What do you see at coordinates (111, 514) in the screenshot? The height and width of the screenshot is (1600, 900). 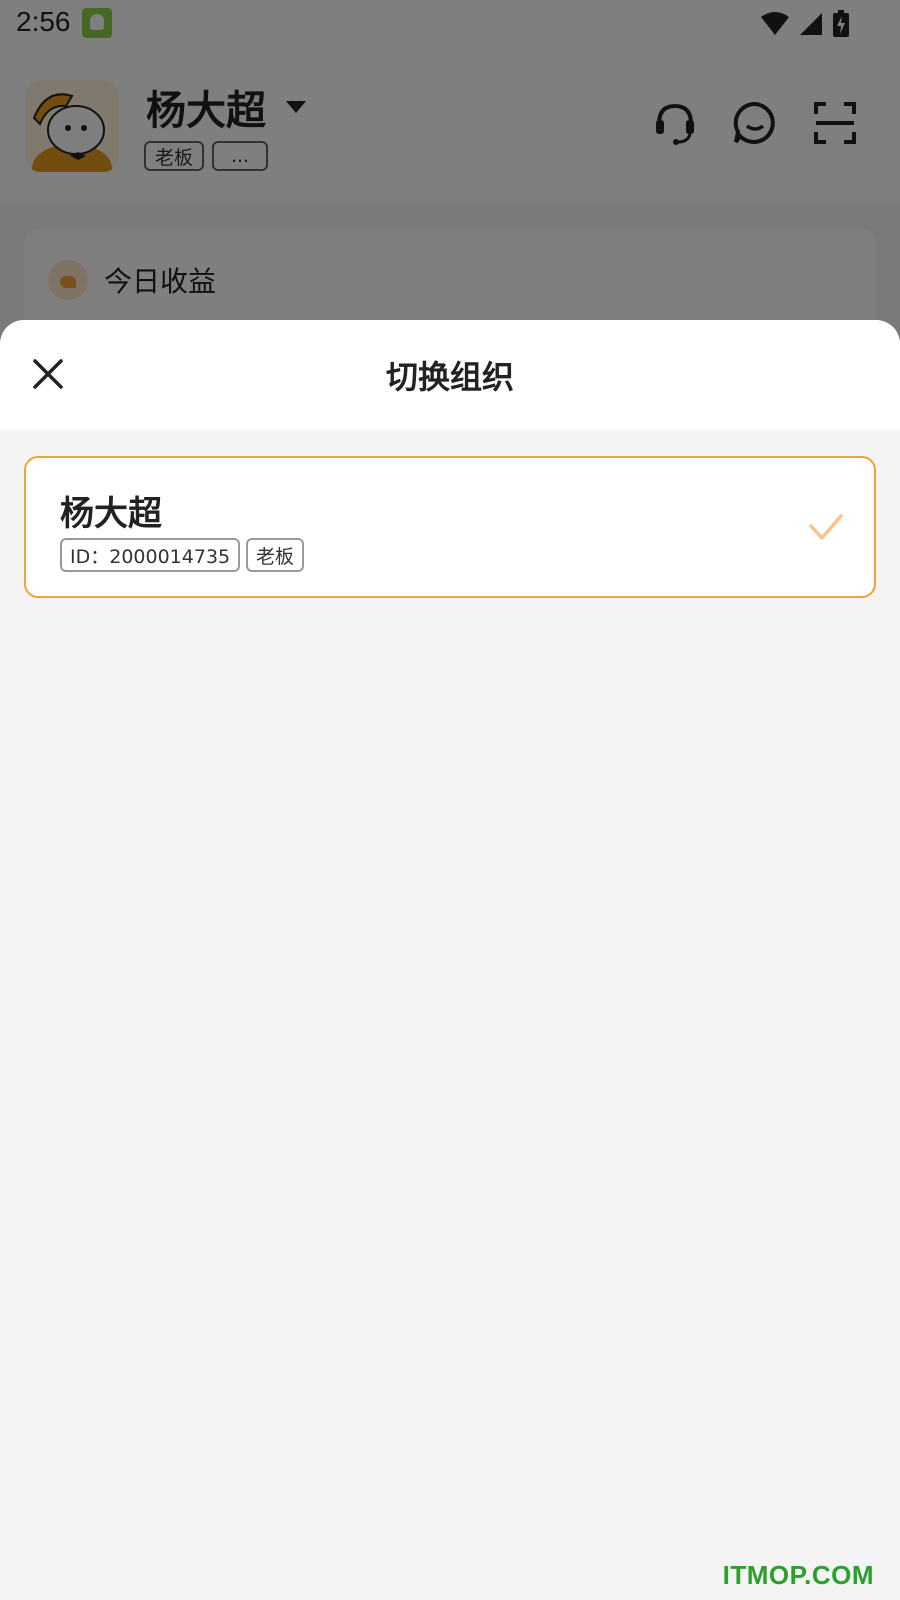 I see `org-name: 杨大超` at bounding box center [111, 514].